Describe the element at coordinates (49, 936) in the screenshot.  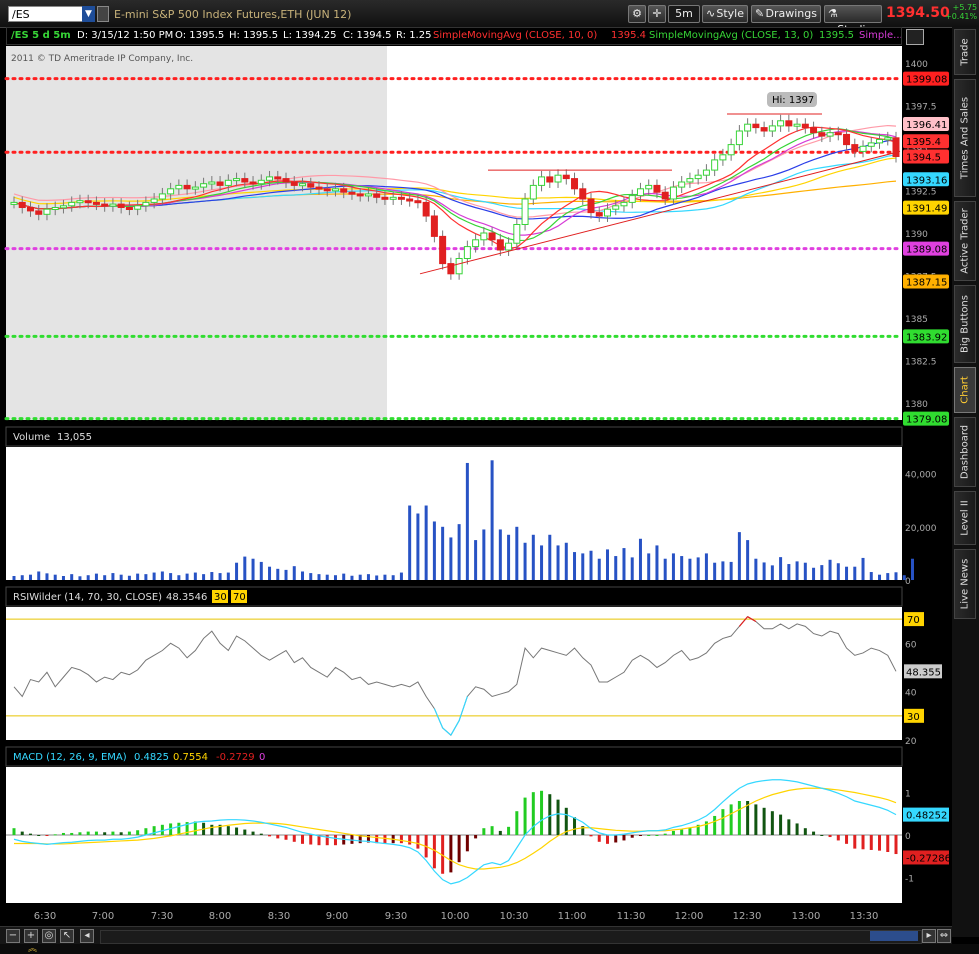
I see `zoom-reset-icon: ◎` at that location.